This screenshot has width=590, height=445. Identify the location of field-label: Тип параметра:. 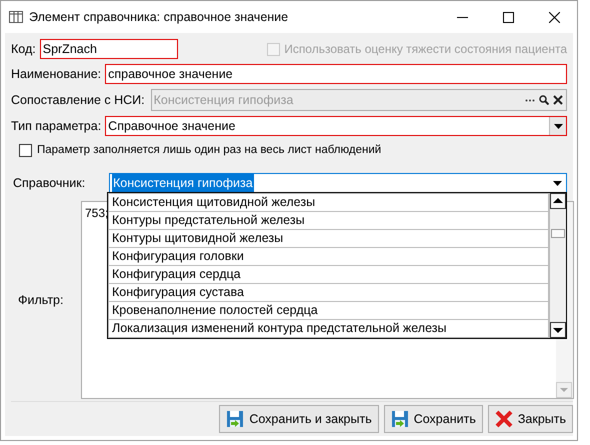
(56, 126).